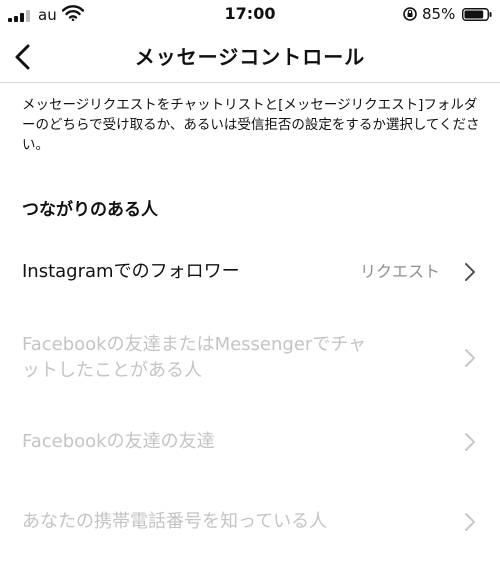  I want to click on row-label-line-2: ットしたことがある人, so click(112, 370).